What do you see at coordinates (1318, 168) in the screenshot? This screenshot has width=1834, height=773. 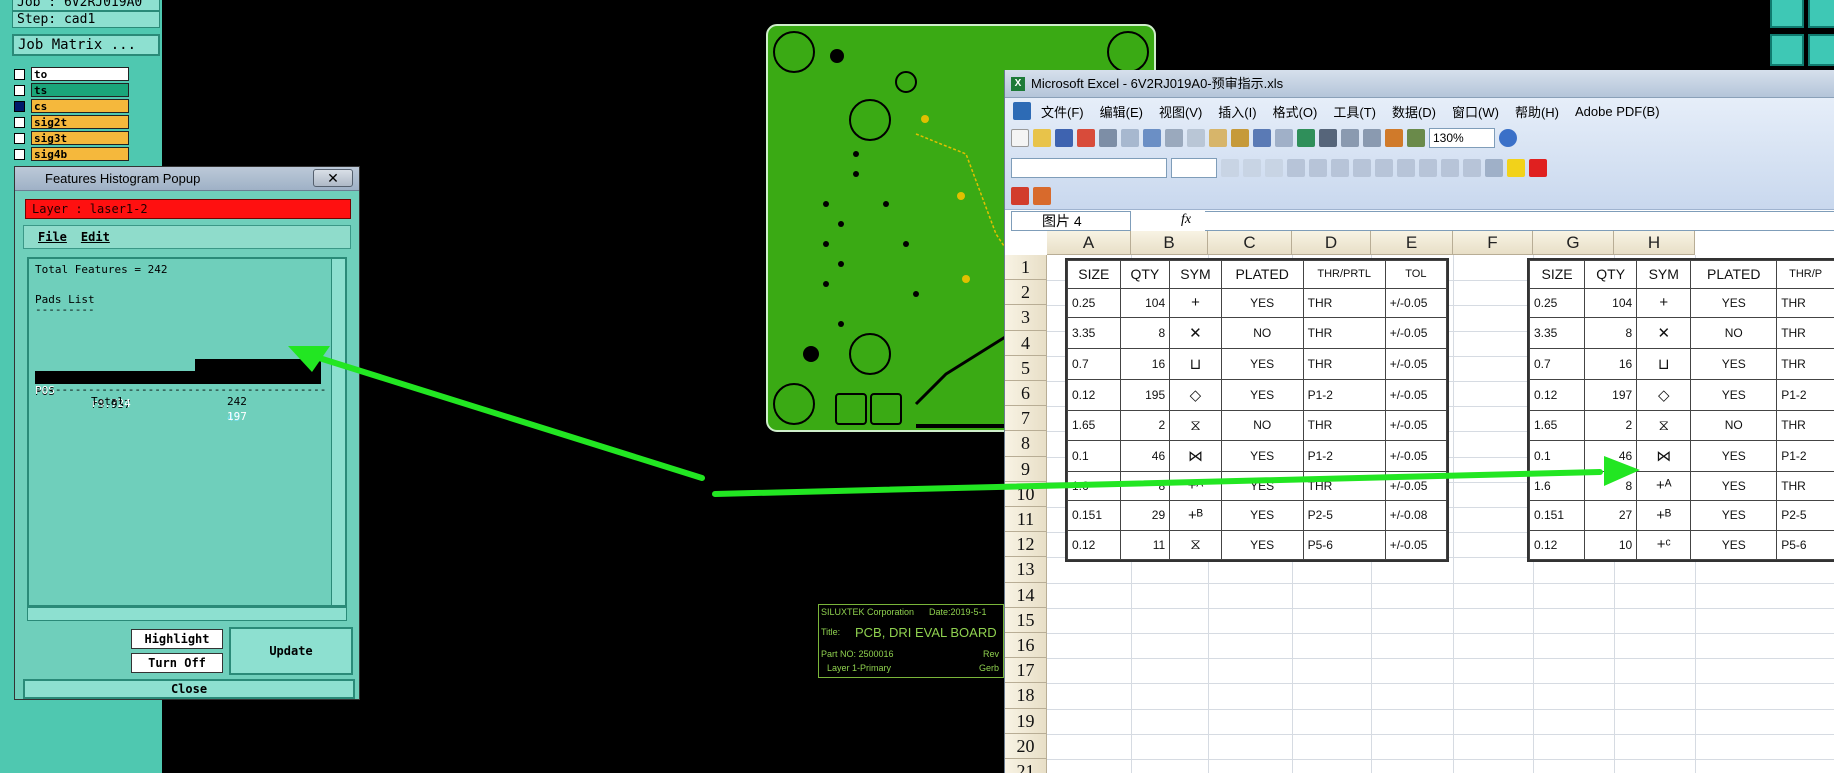 I see `align-center-icon` at bounding box center [1318, 168].